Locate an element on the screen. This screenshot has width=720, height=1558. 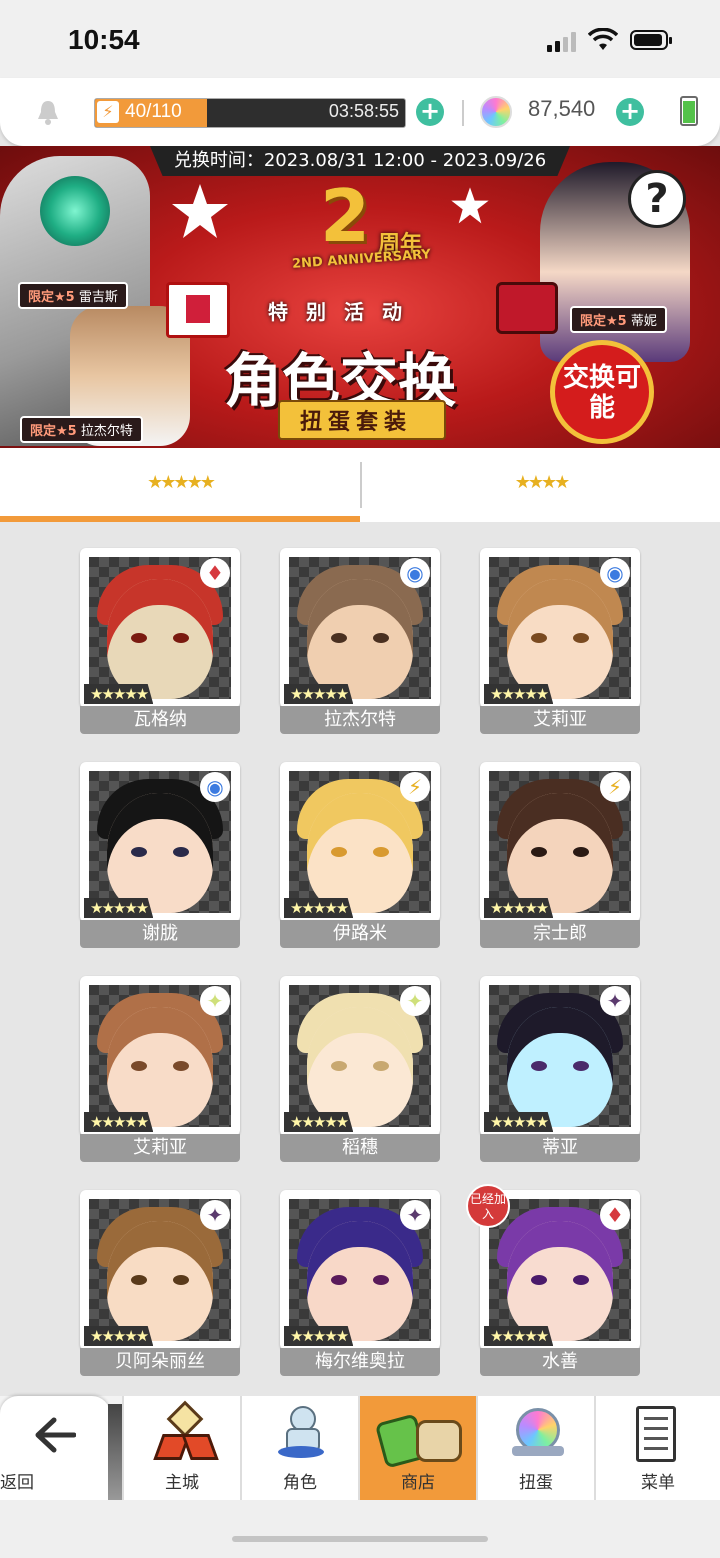
battery-icon is located at coordinates (651, 40).